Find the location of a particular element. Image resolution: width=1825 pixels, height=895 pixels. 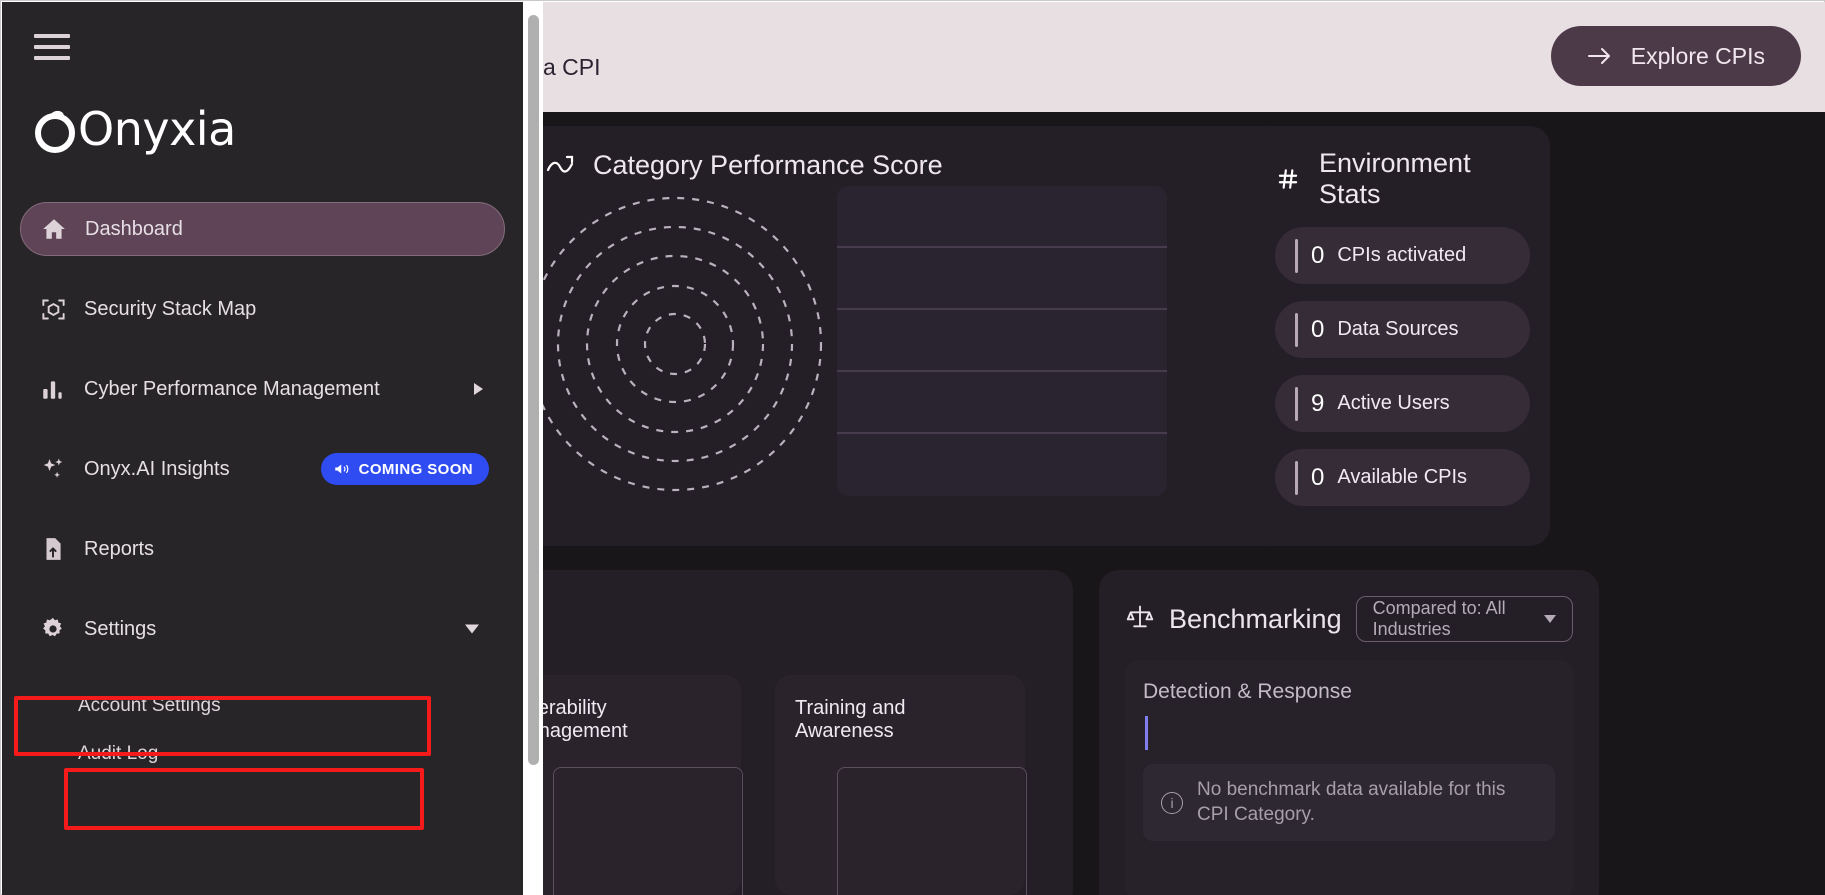

industry-compare-value: Compared to: All Industries is located at coordinates (1439, 618).